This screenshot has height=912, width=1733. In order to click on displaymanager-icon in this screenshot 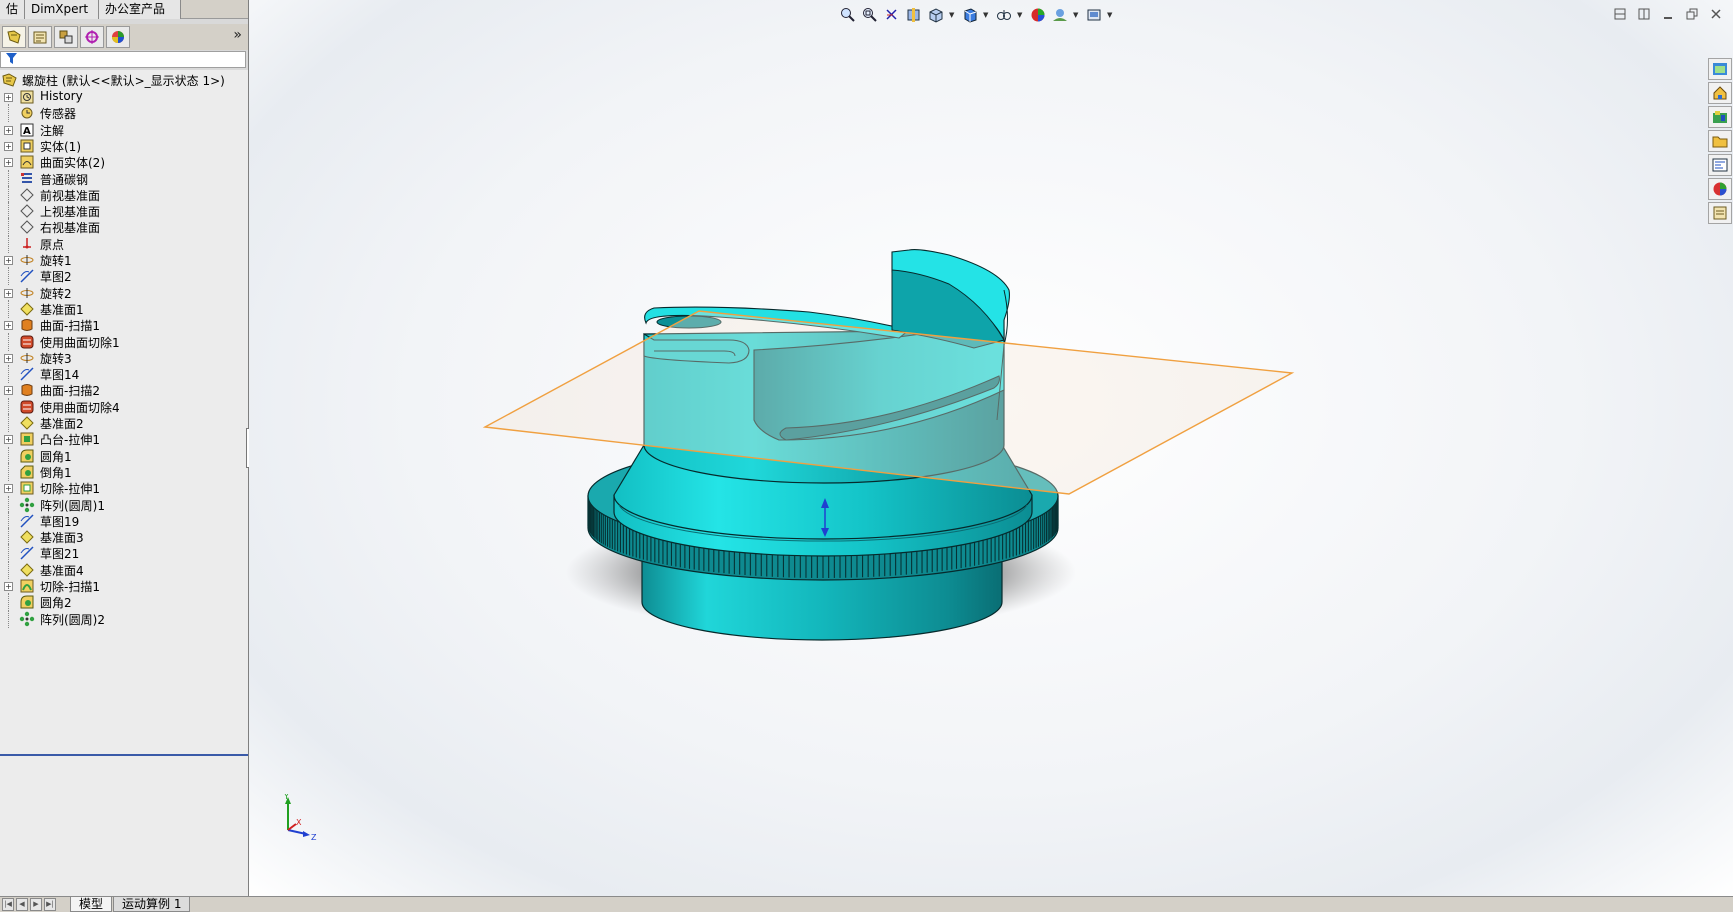, I will do `click(118, 37)`.